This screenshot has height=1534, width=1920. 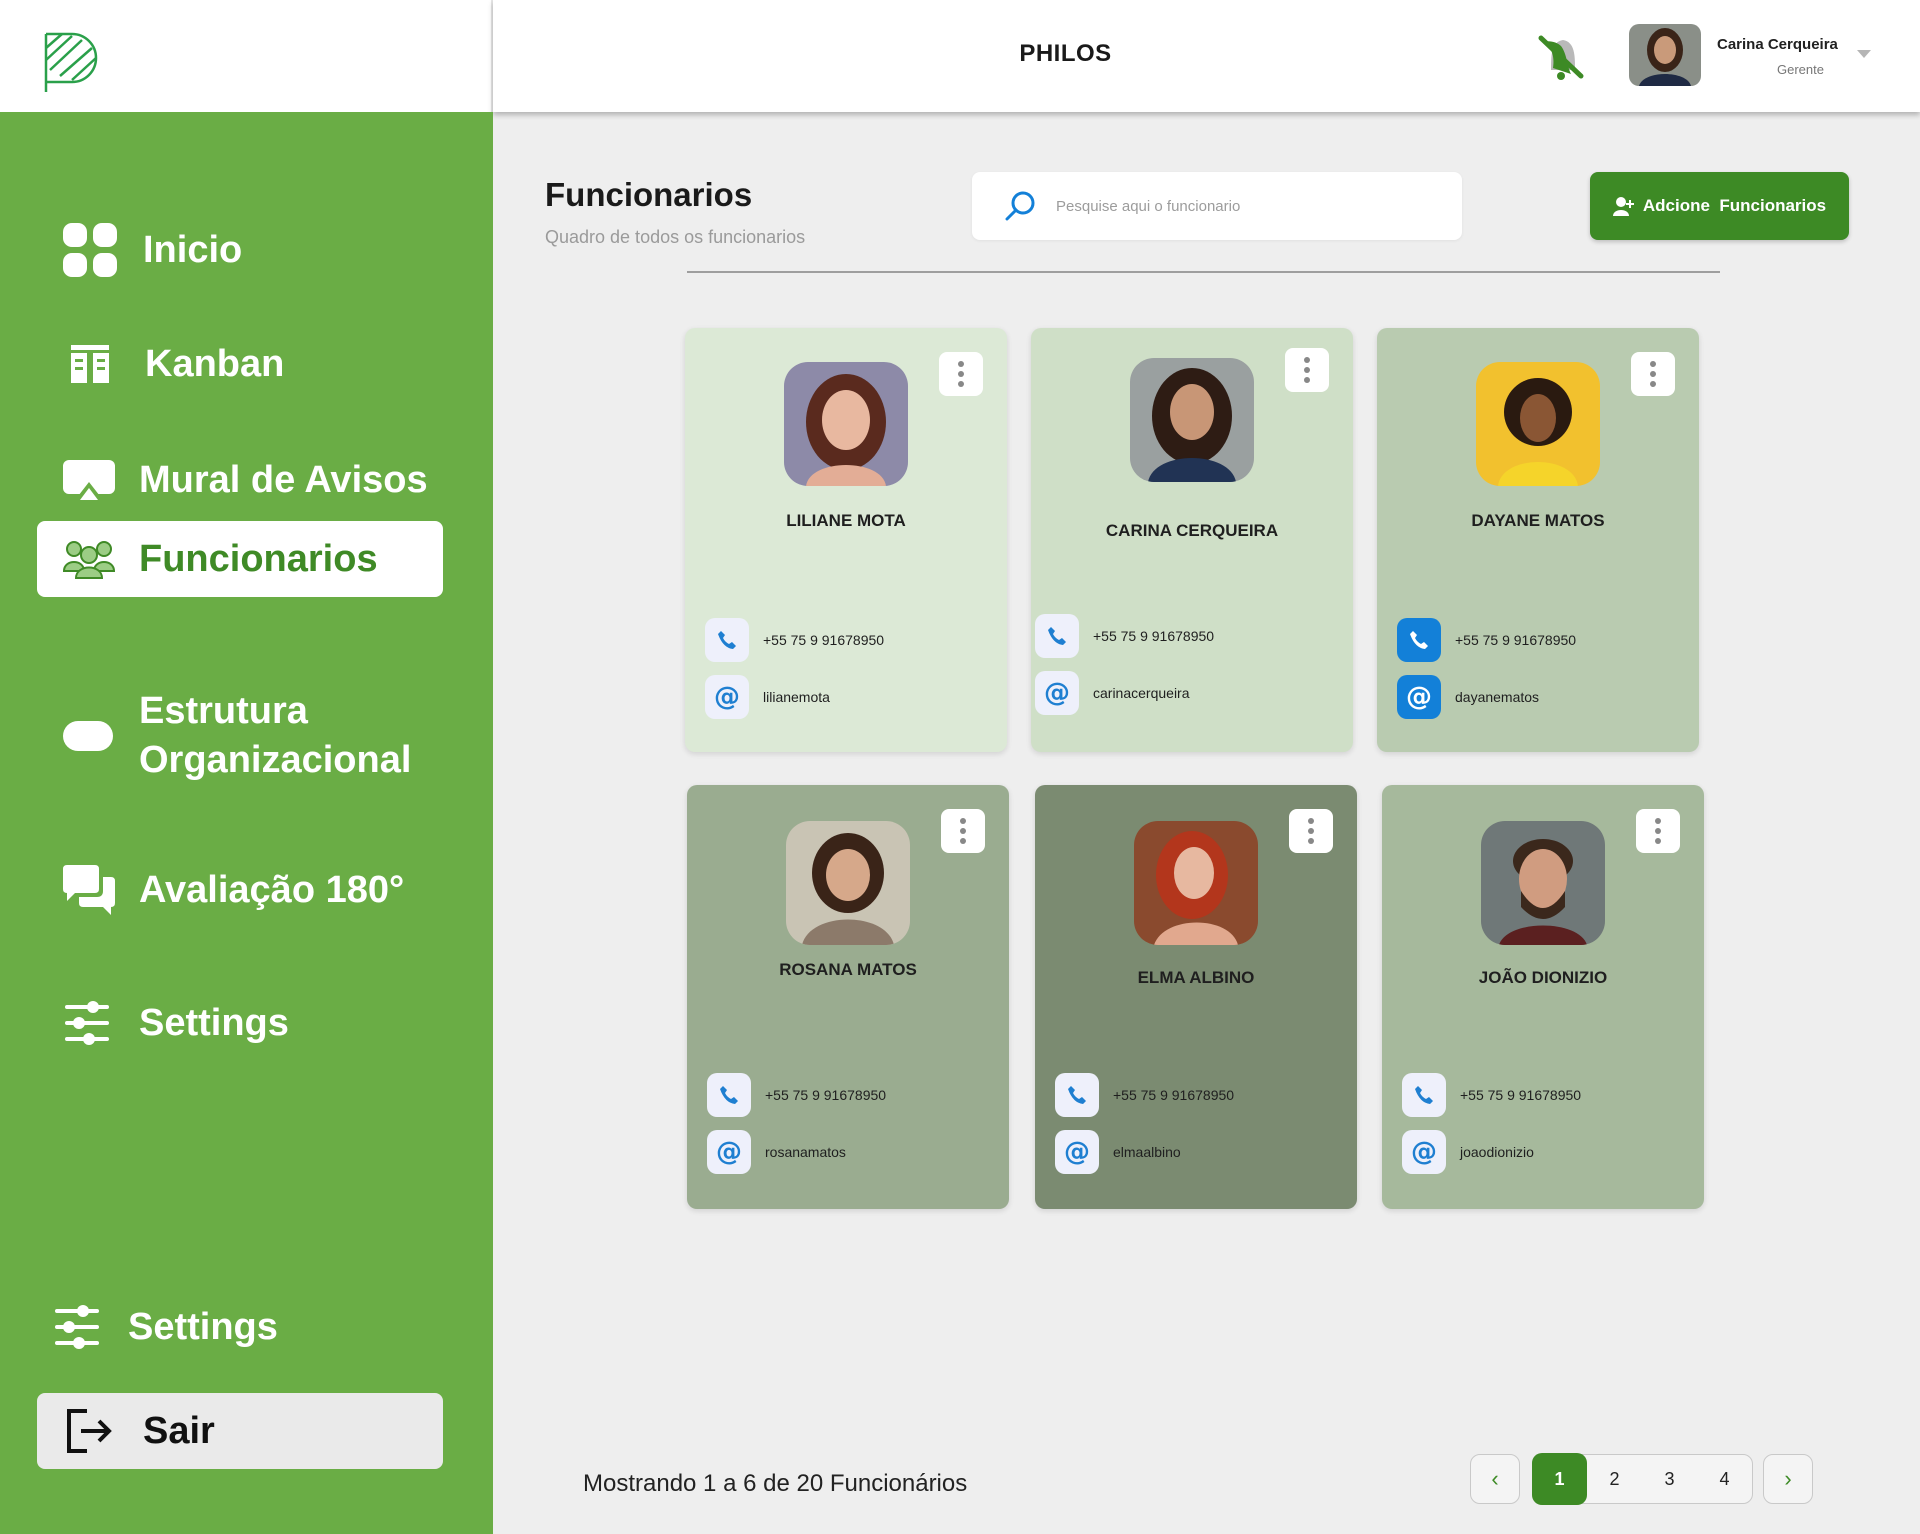 I want to click on employee-email: @ joaodionizio, so click(x=1468, y=1152).